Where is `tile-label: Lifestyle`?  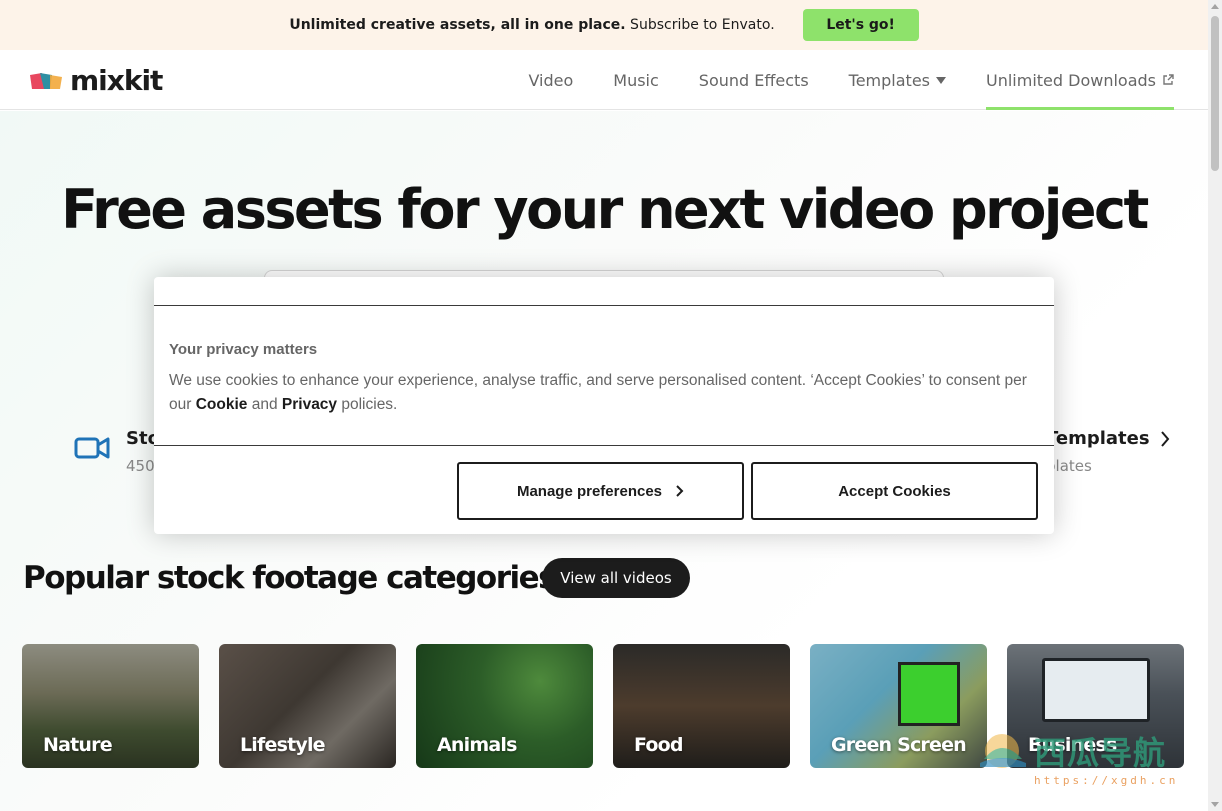 tile-label: Lifestyle is located at coordinates (283, 745).